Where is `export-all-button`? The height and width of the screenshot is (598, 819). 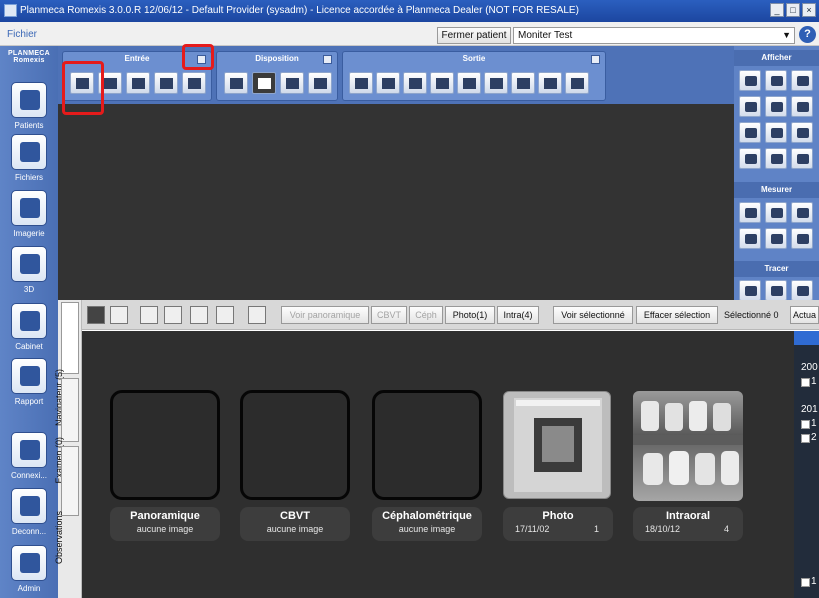 export-all-button is located at coordinates (415, 83).